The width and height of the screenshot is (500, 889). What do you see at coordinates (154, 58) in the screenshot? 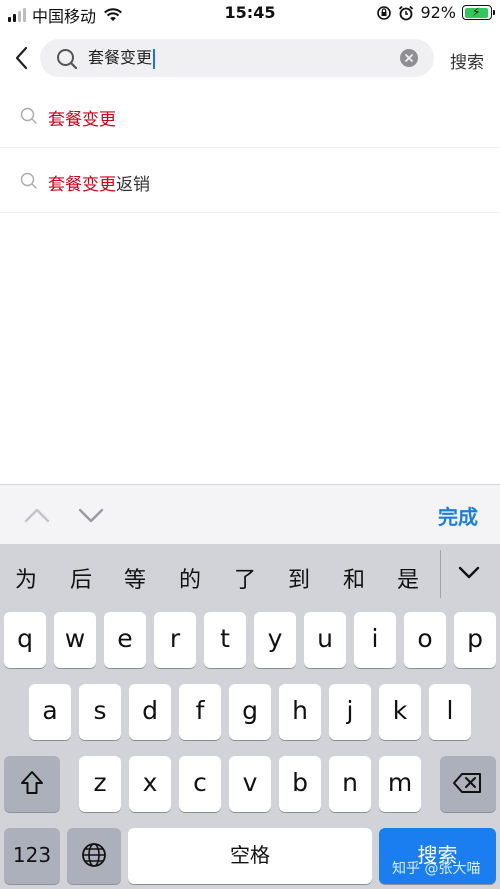
I see `text-caret` at bounding box center [154, 58].